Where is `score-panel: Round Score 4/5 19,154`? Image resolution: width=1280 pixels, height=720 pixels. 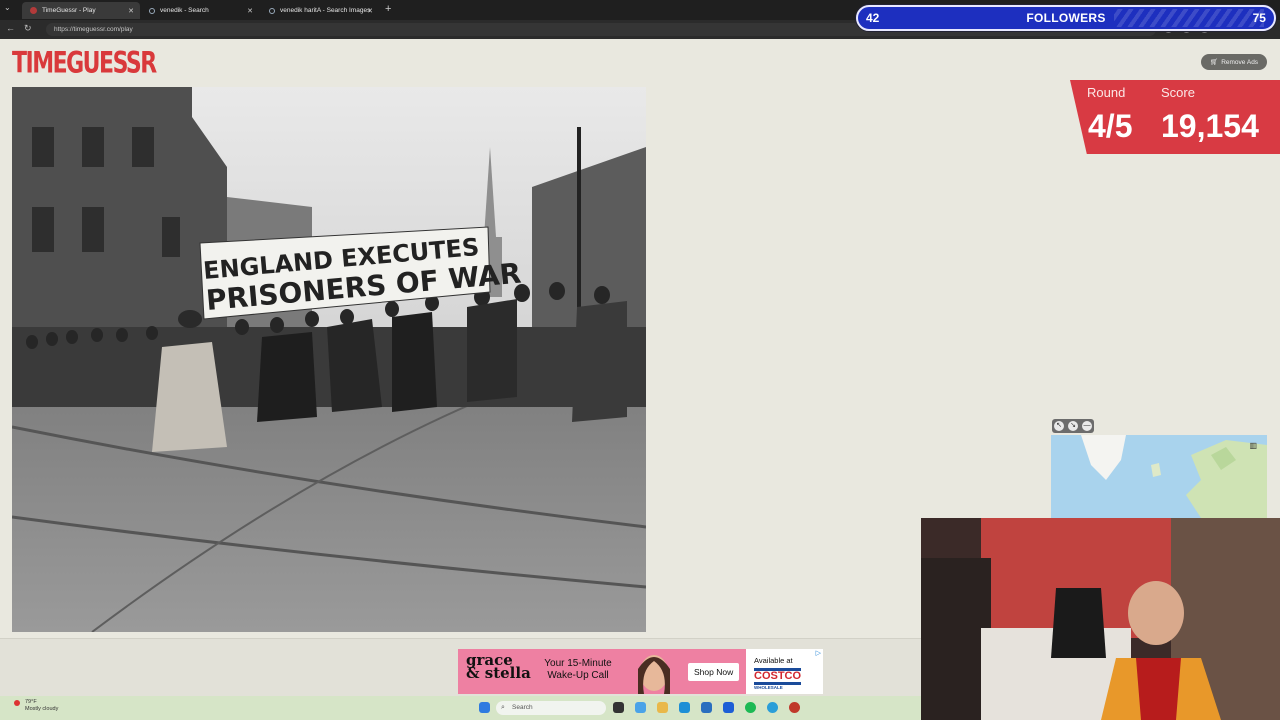
score-panel: Round Score 4/5 19,154 is located at coordinates (1175, 117).